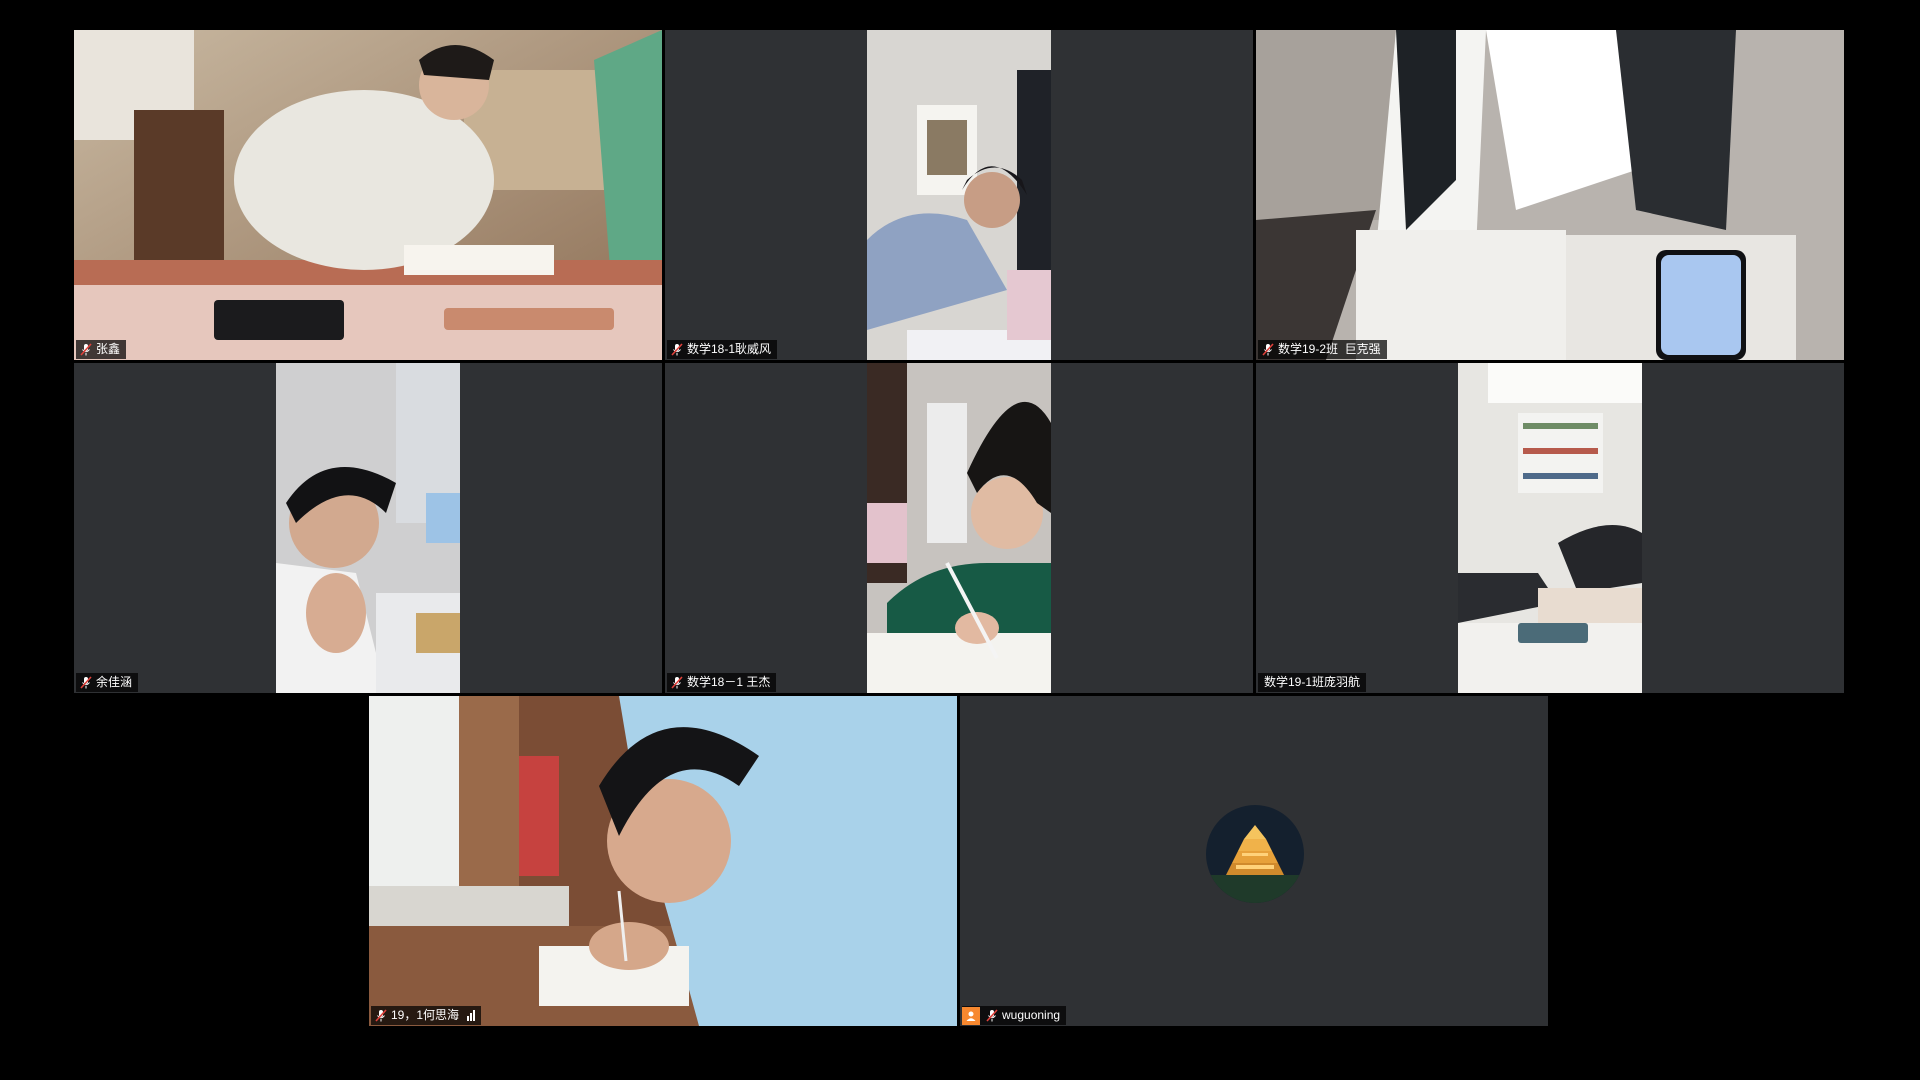 This screenshot has height=1080, width=1920. I want to click on participant-name: 余佳涵, so click(114, 682).